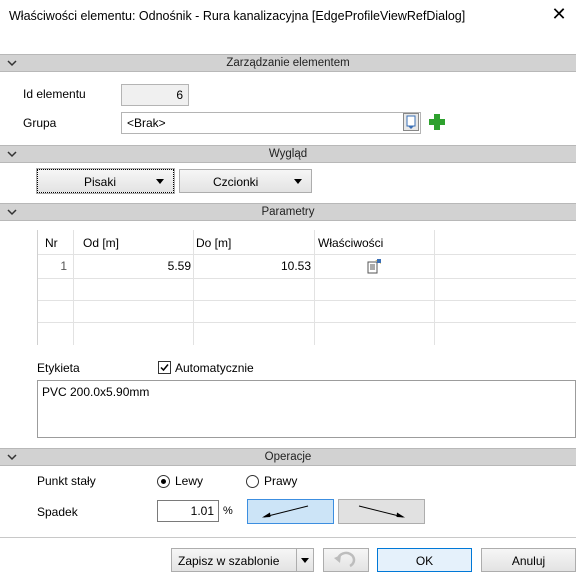  Describe the element at coordinates (236, 182) in the screenshot. I see `fonts-label: Czcionki` at that location.